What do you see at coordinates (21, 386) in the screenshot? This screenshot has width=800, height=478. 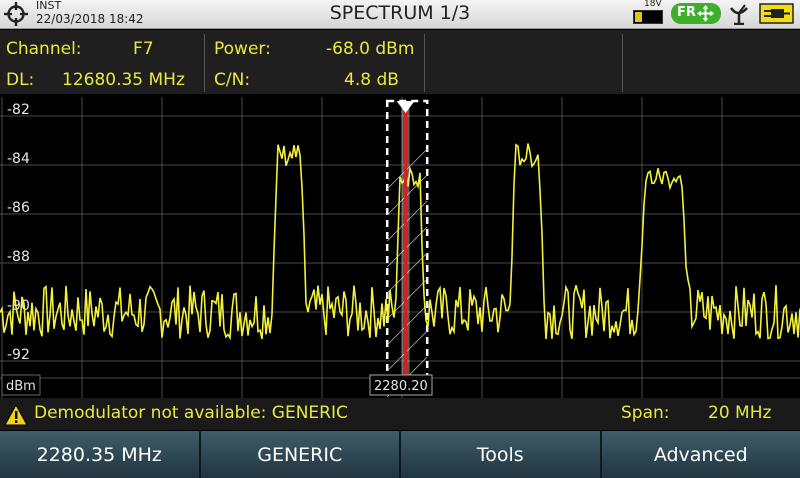 I see `unit-label: dBm` at bounding box center [21, 386].